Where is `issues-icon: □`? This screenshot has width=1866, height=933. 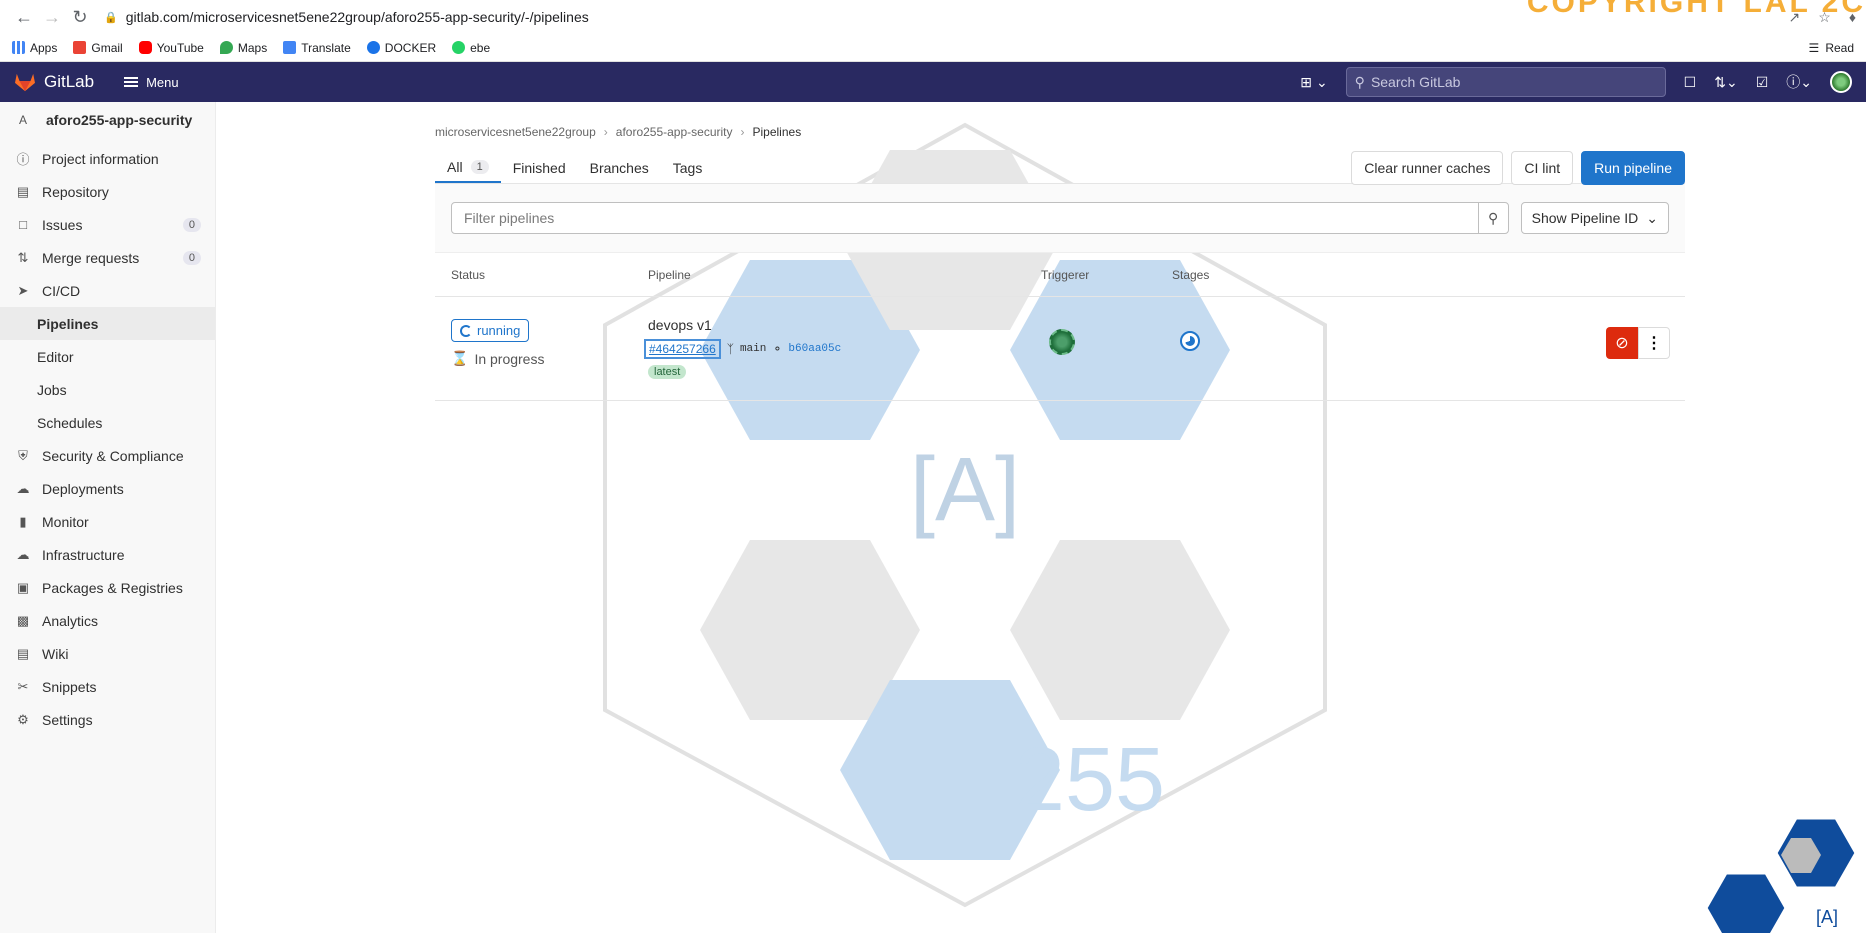 issues-icon: □ is located at coordinates (23, 224).